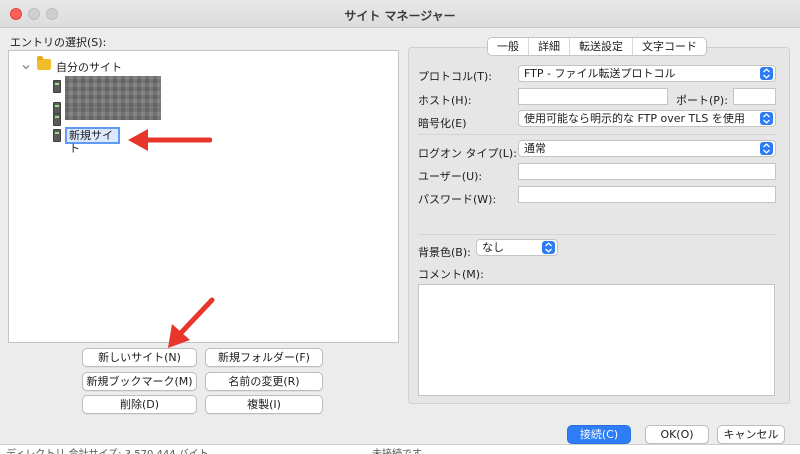 The height and width of the screenshot is (454, 800). What do you see at coordinates (445, 100) in the screenshot?
I see `host-label: ホスト(H):` at bounding box center [445, 100].